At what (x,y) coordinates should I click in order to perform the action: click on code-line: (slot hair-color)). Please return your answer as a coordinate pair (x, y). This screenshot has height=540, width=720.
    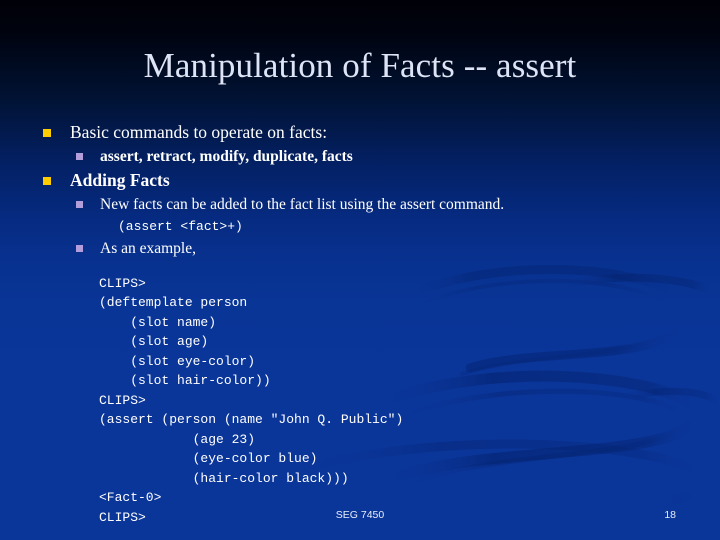
    Looking at the image, I should click on (185, 380).